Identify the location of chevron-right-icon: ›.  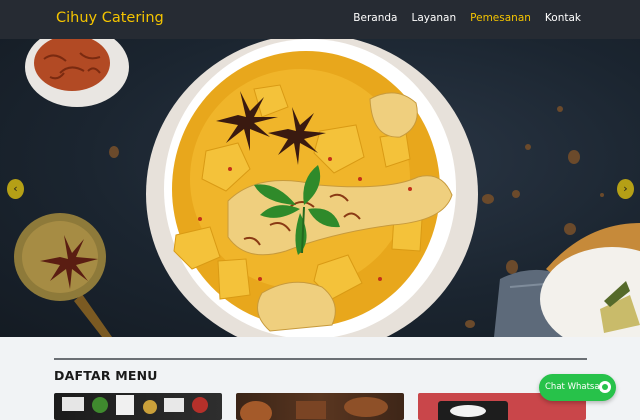
(625, 188).